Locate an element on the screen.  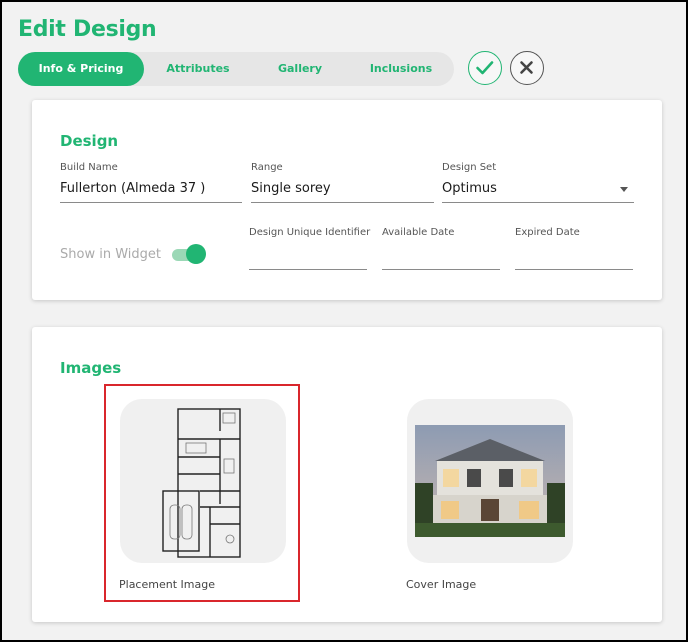
cancel-button is located at coordinates (527, 68).